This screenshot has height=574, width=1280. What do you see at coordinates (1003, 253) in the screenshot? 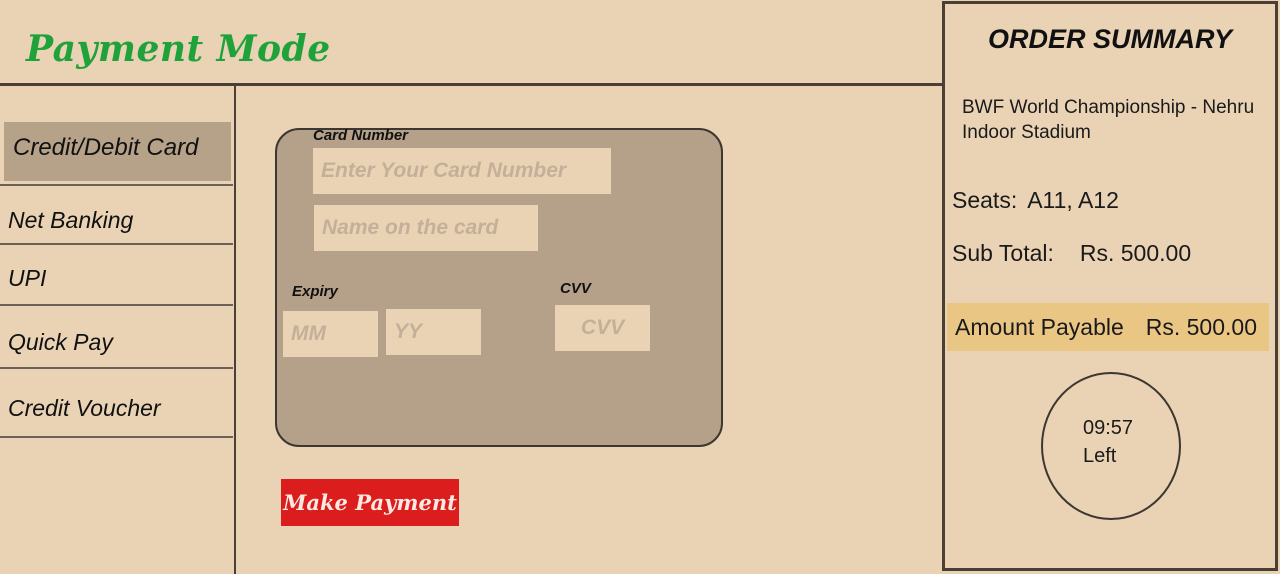
I see `subtotal-label: Sub Total:` at bounding box center [1003, 253].